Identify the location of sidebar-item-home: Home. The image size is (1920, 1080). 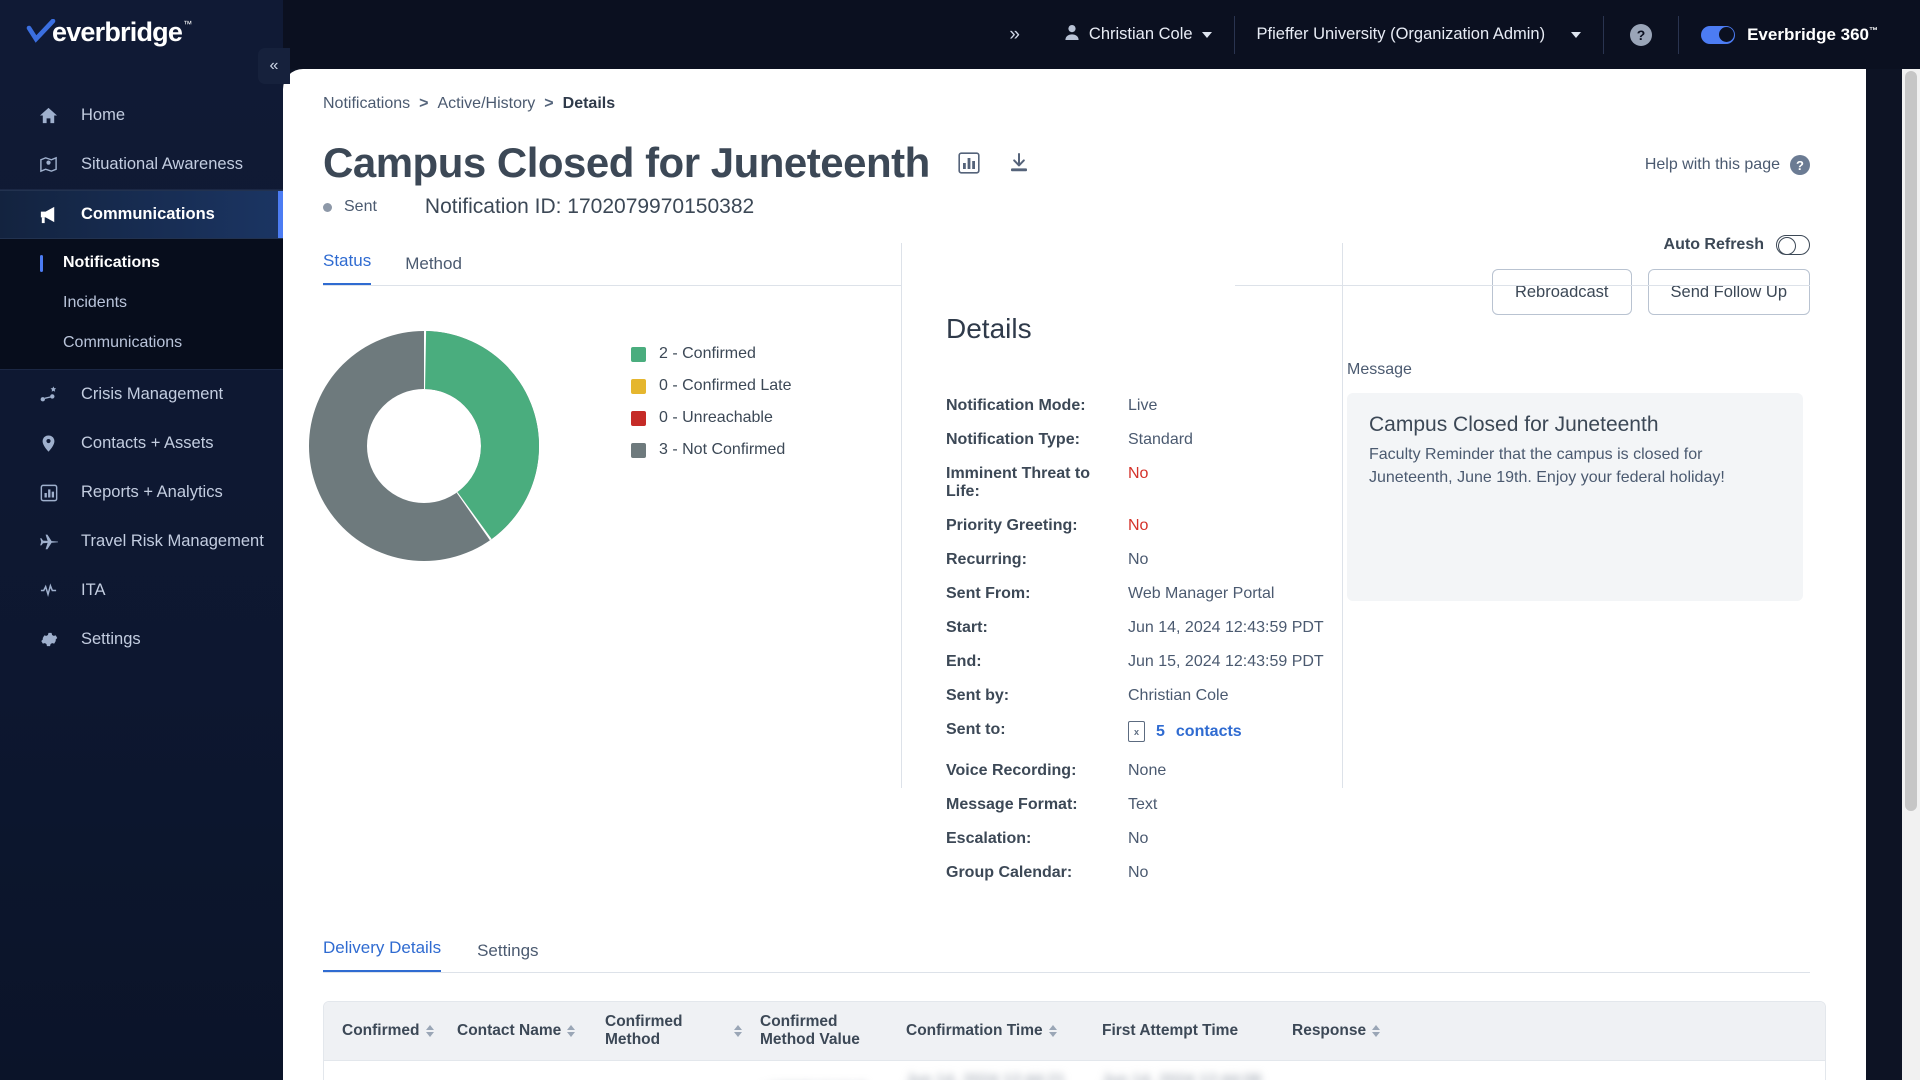
(141, 115).